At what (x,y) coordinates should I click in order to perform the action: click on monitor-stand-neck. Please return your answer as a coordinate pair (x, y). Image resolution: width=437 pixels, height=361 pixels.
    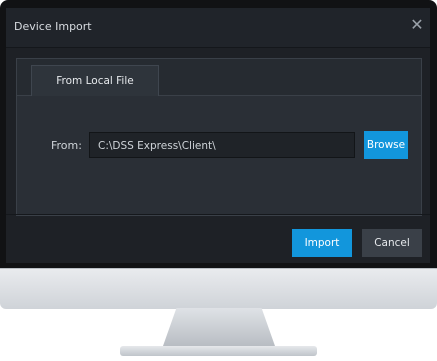
    Looking at the image, I should click on (219, 327).